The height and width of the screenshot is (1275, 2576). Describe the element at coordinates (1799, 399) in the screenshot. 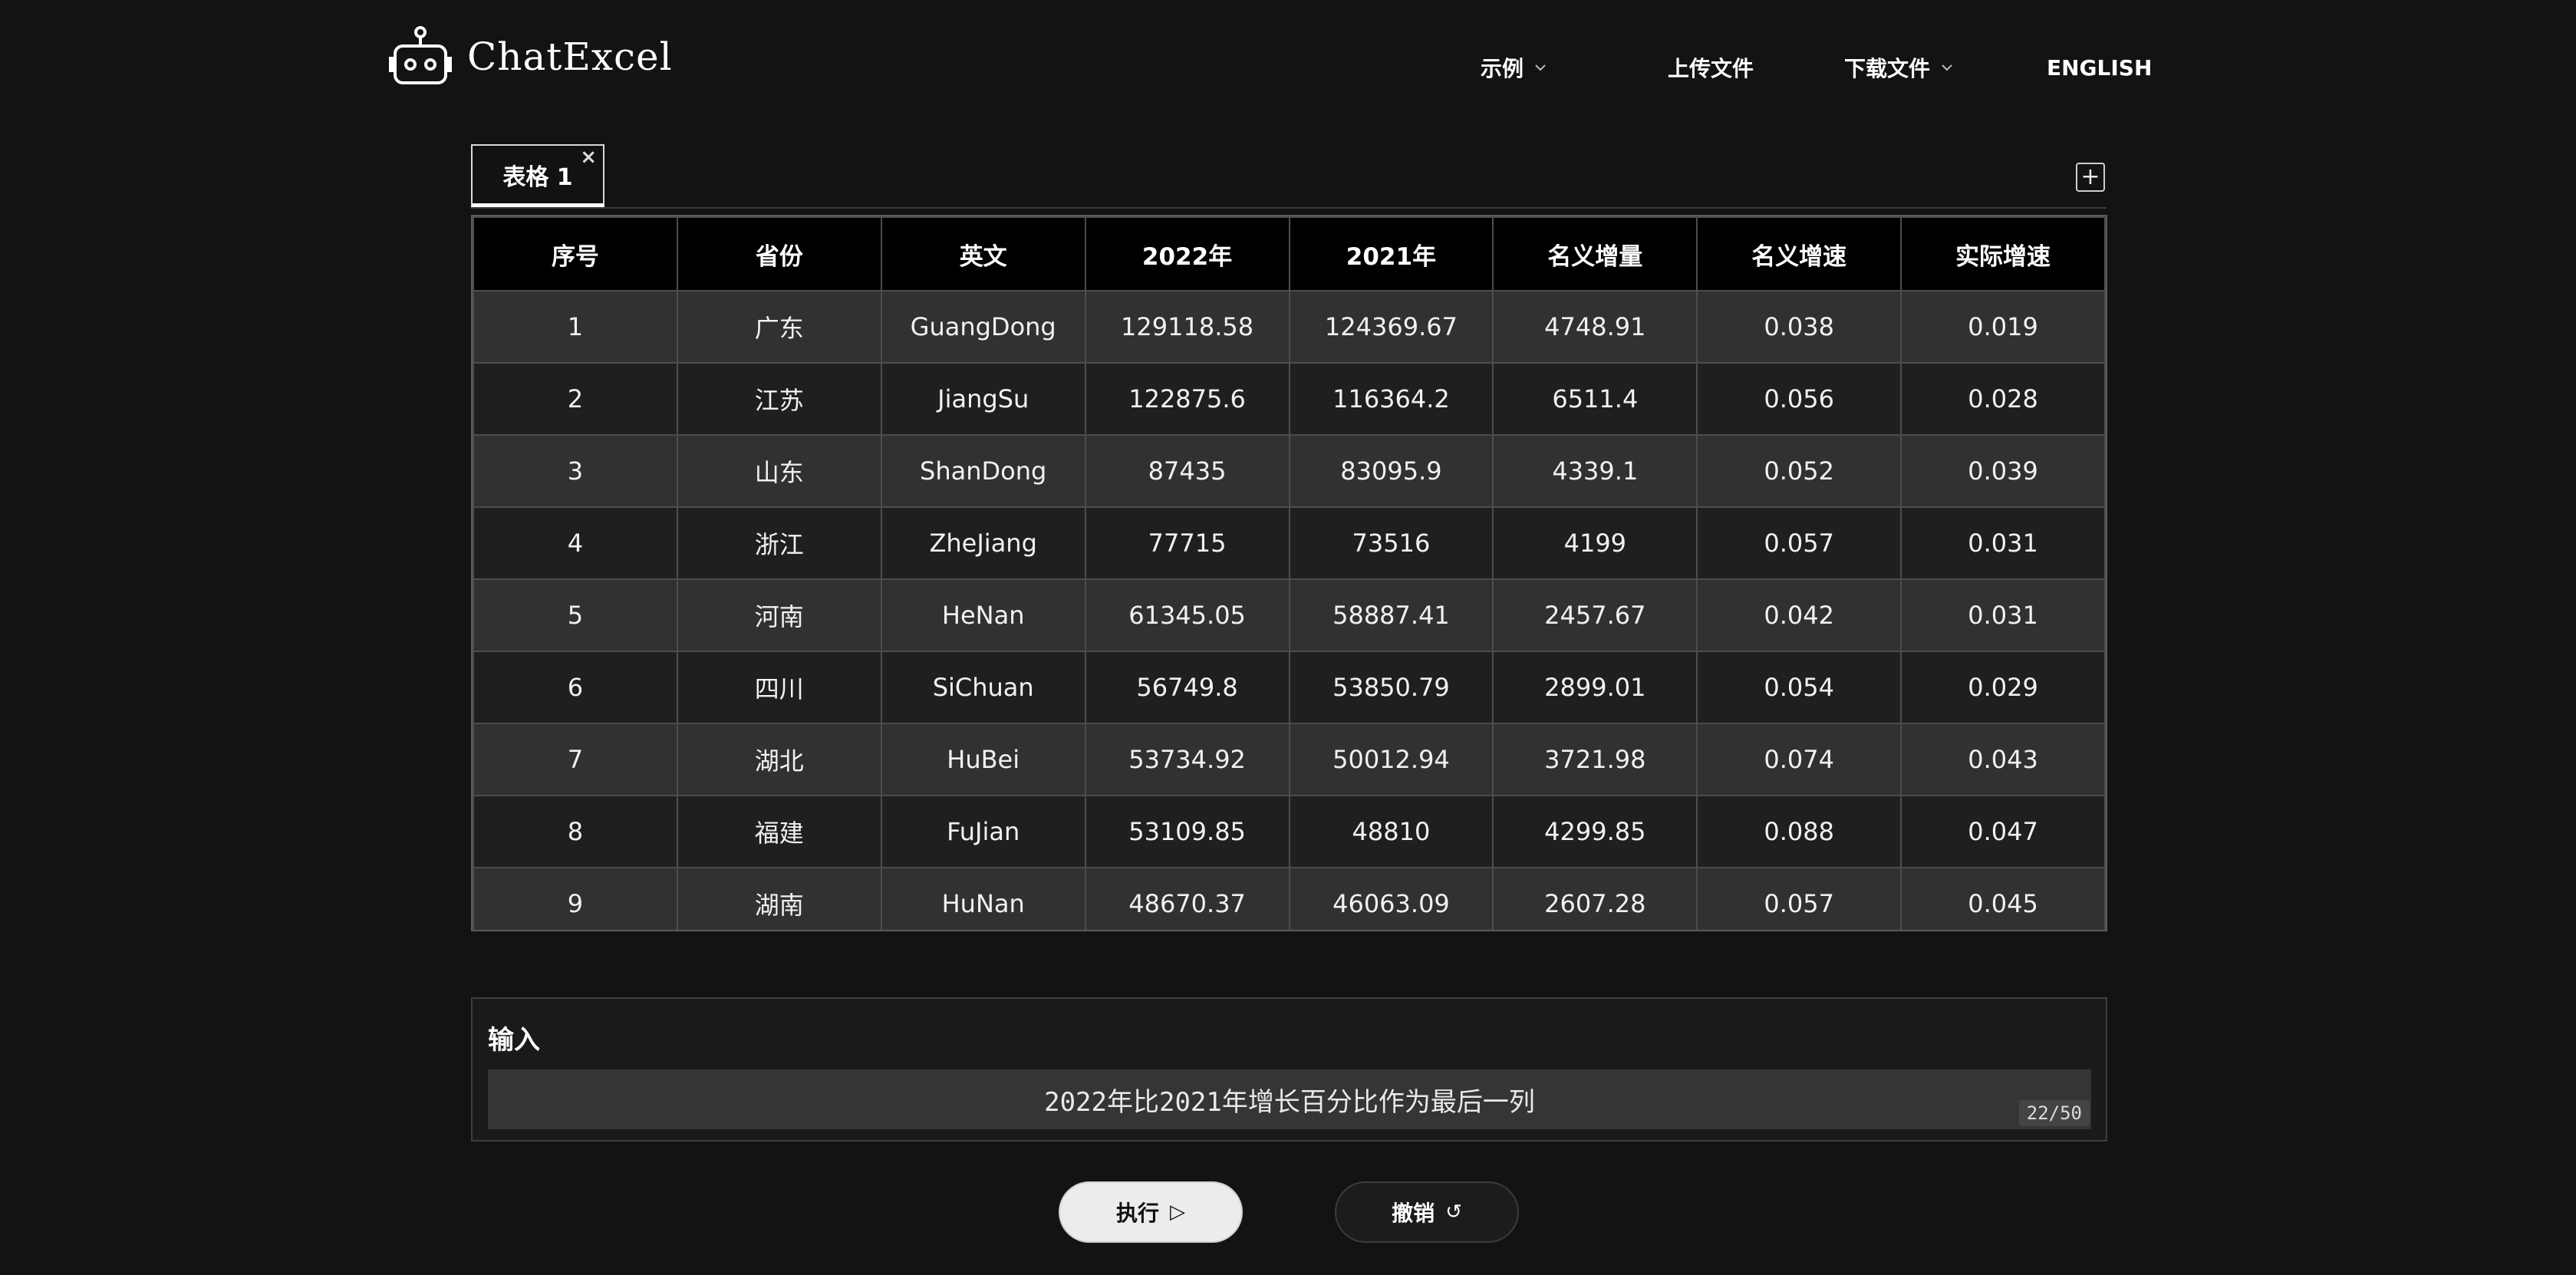

I see `table-cell: 0.056` at that location.